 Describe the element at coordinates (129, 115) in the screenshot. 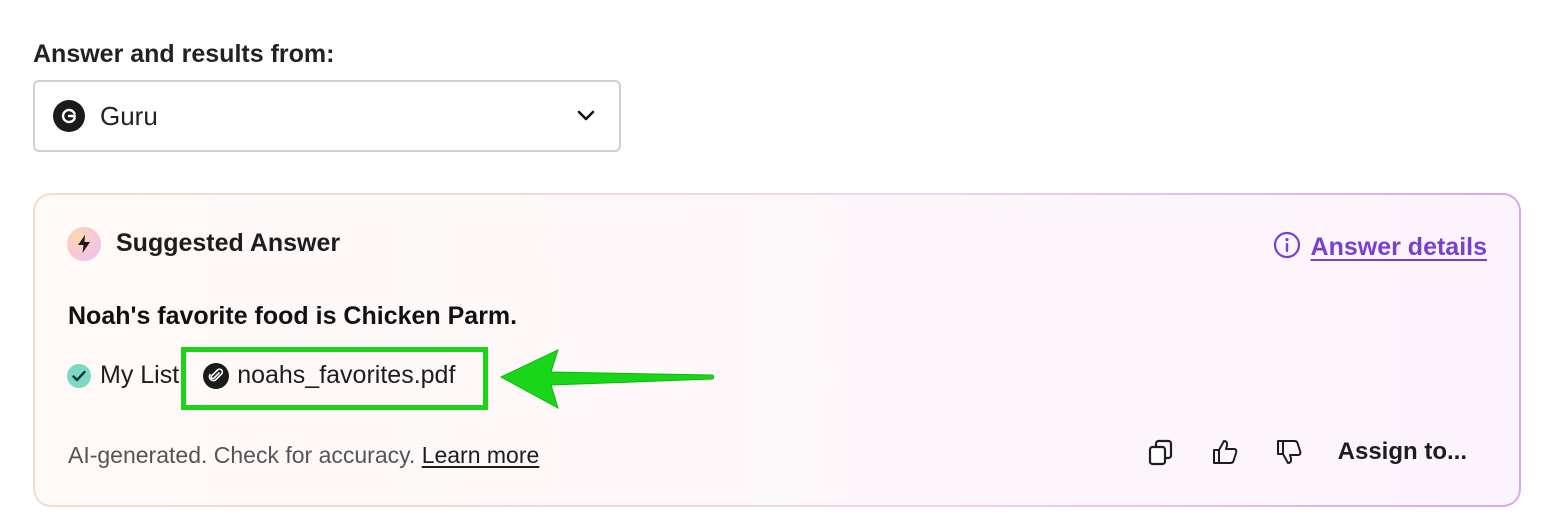

I see `source-selected-value: Guru` at that location.